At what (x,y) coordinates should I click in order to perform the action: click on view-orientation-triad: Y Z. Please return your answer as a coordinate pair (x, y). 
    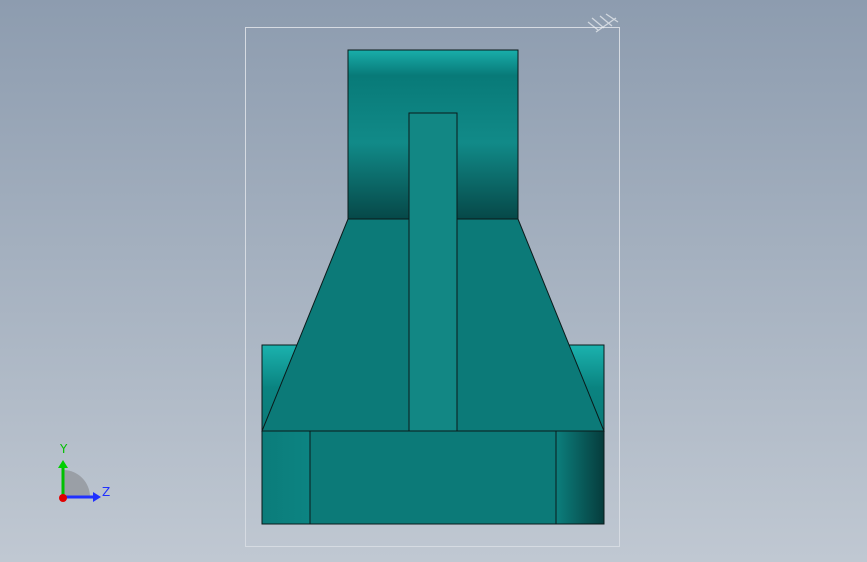
    Looking at the image, I should click on (85, 475).